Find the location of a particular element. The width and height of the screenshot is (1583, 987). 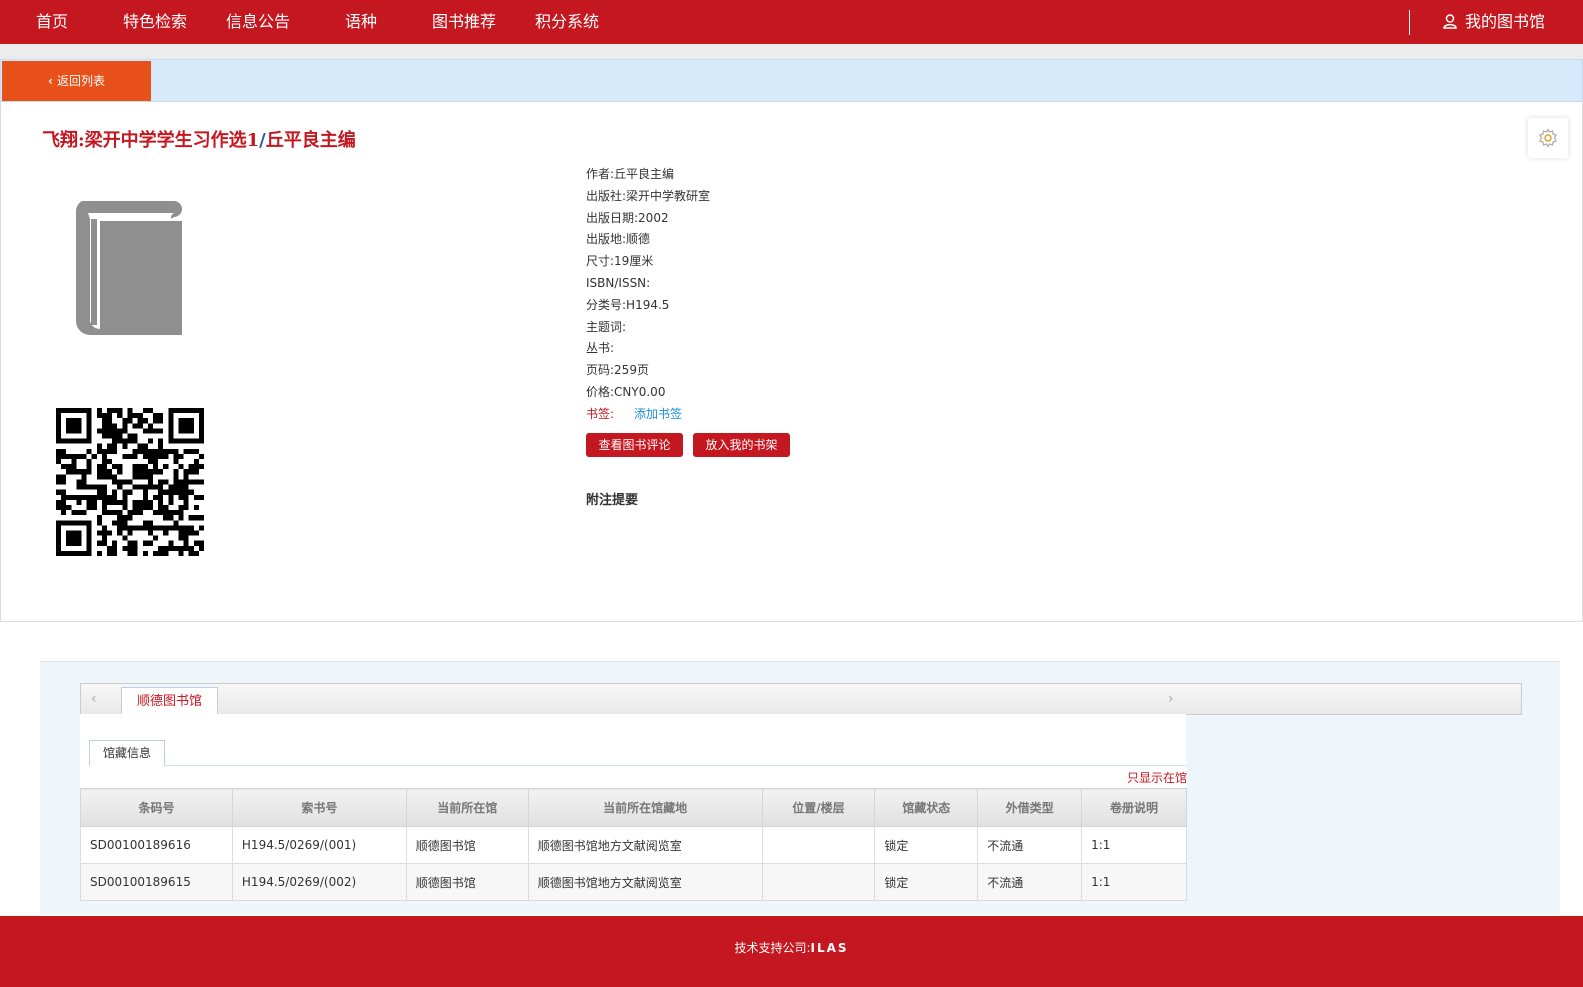

col-status: 馆藏状态 is located at coordinates (926, 807).